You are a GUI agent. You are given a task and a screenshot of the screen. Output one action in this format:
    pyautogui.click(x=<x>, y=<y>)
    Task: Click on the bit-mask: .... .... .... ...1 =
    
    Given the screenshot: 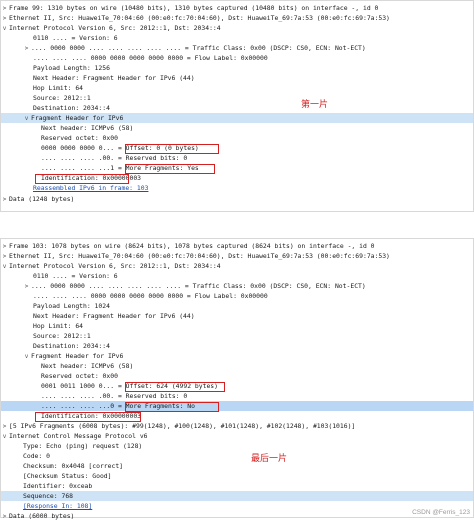 What is the action you would take?
    pyautogui.click(x=83, y=168)
    